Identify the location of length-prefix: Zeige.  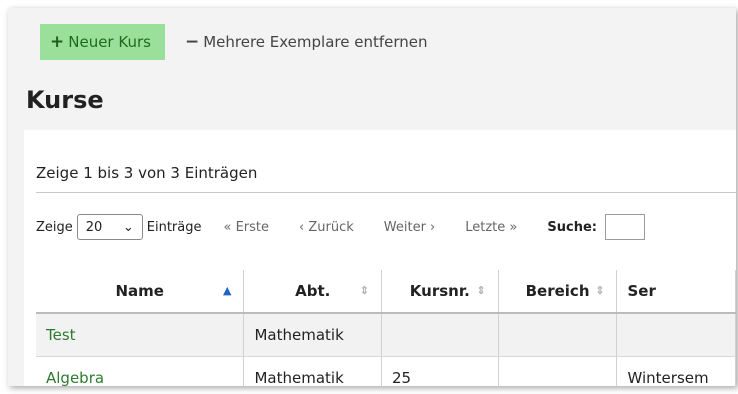
(54, 227).